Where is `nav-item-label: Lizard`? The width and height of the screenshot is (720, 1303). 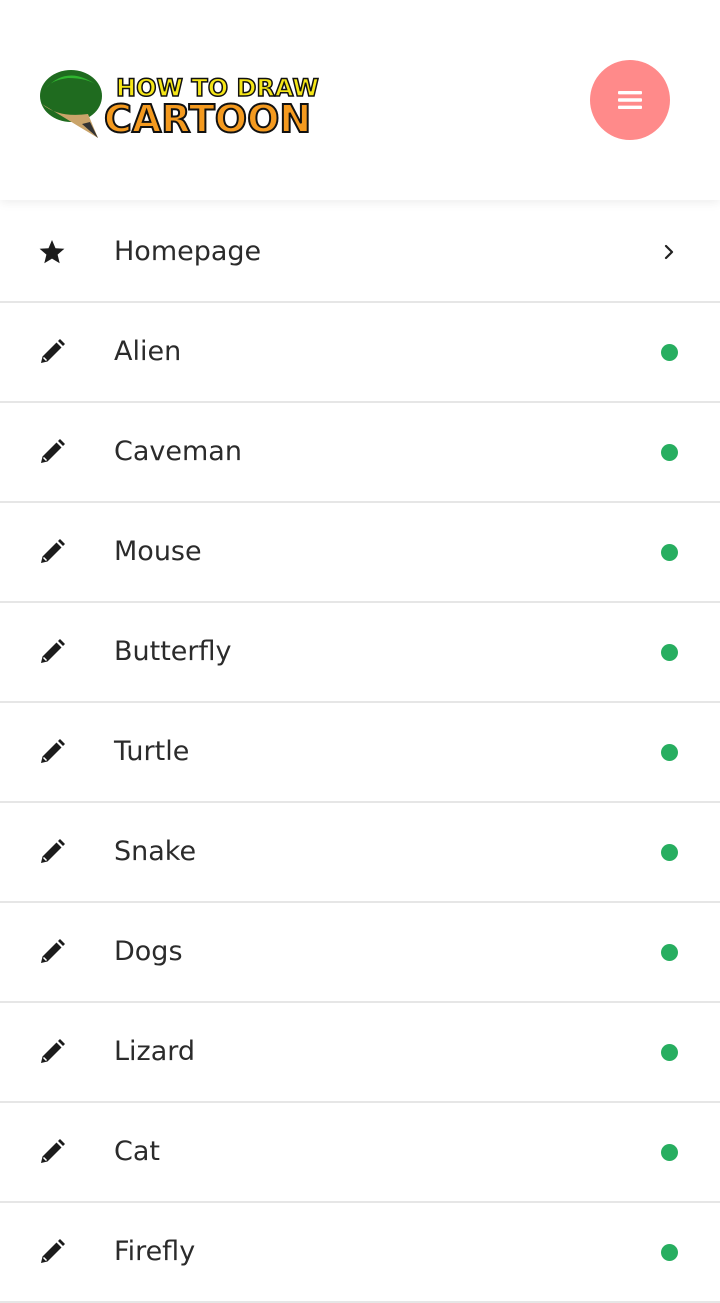
nav-item-label: Lizard is located at coordinates (155, 1051).